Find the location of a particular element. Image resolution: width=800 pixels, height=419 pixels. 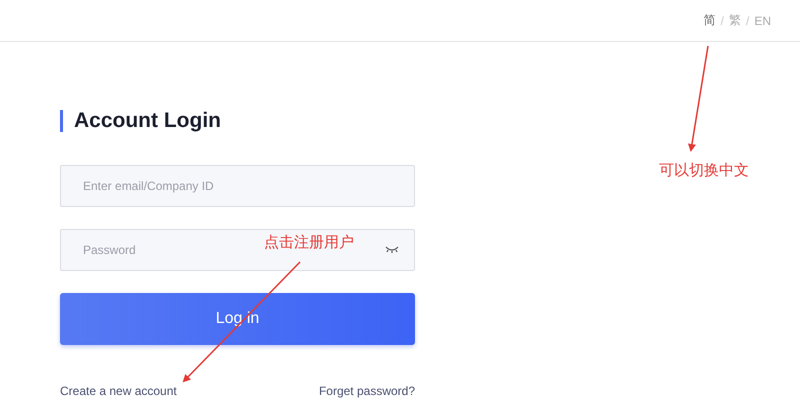

eye-closed-icon is located at coordinates (392, 250).